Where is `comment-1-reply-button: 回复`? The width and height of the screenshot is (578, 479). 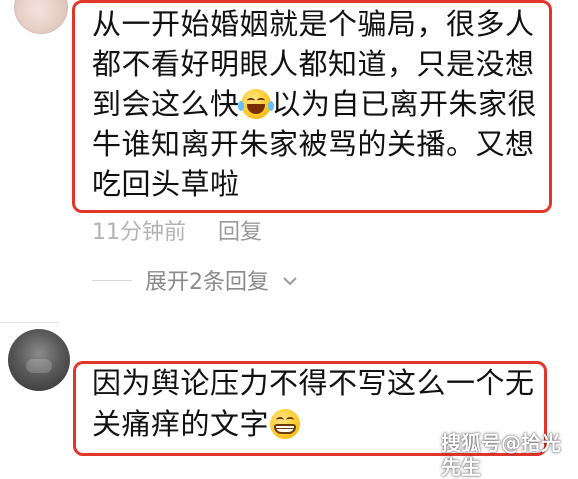
comment-1-reply-button: 回复 is located at coordinates (240, 233).